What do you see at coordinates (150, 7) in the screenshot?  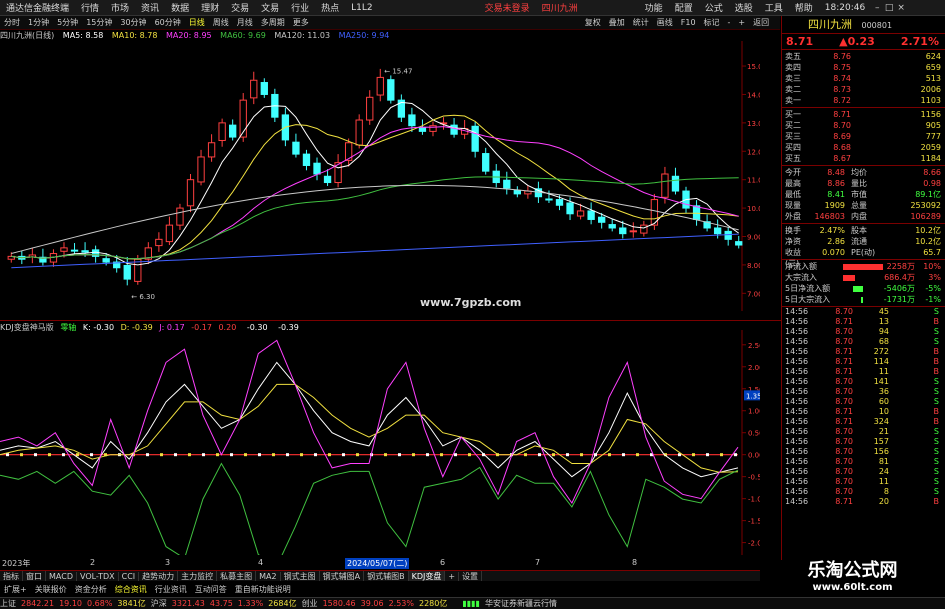 I see `menu-item-news: 资讯` at bounding box center [150, 7].